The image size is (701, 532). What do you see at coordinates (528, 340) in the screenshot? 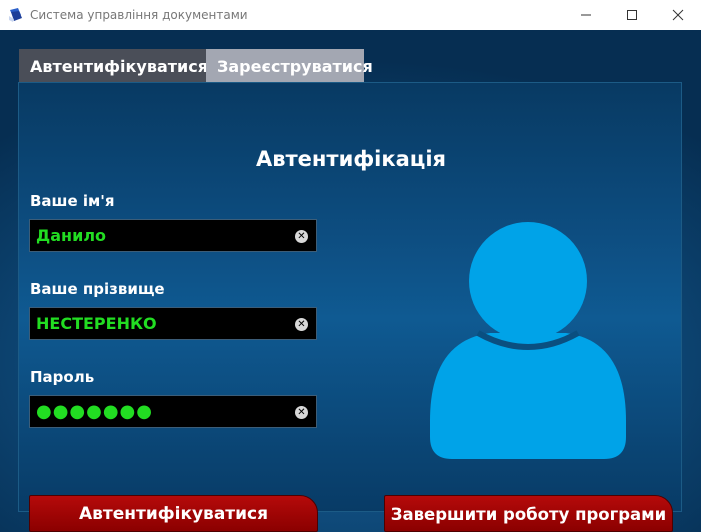
I see `user-avatar-icon` at bounding box center [528, 340].